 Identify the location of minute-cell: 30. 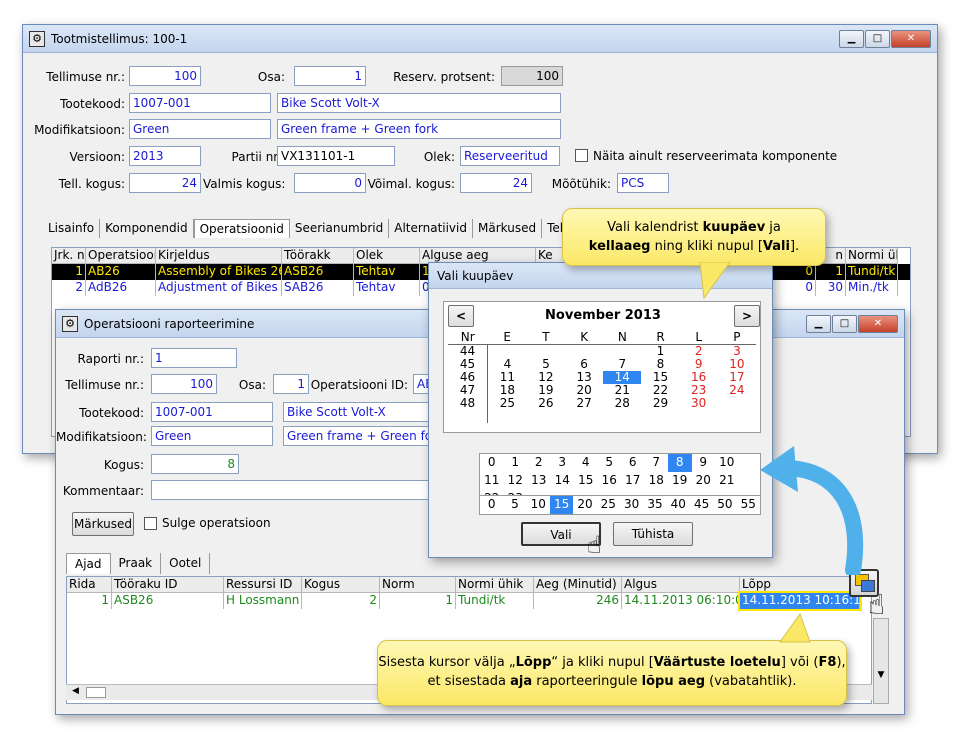
(631, 505).